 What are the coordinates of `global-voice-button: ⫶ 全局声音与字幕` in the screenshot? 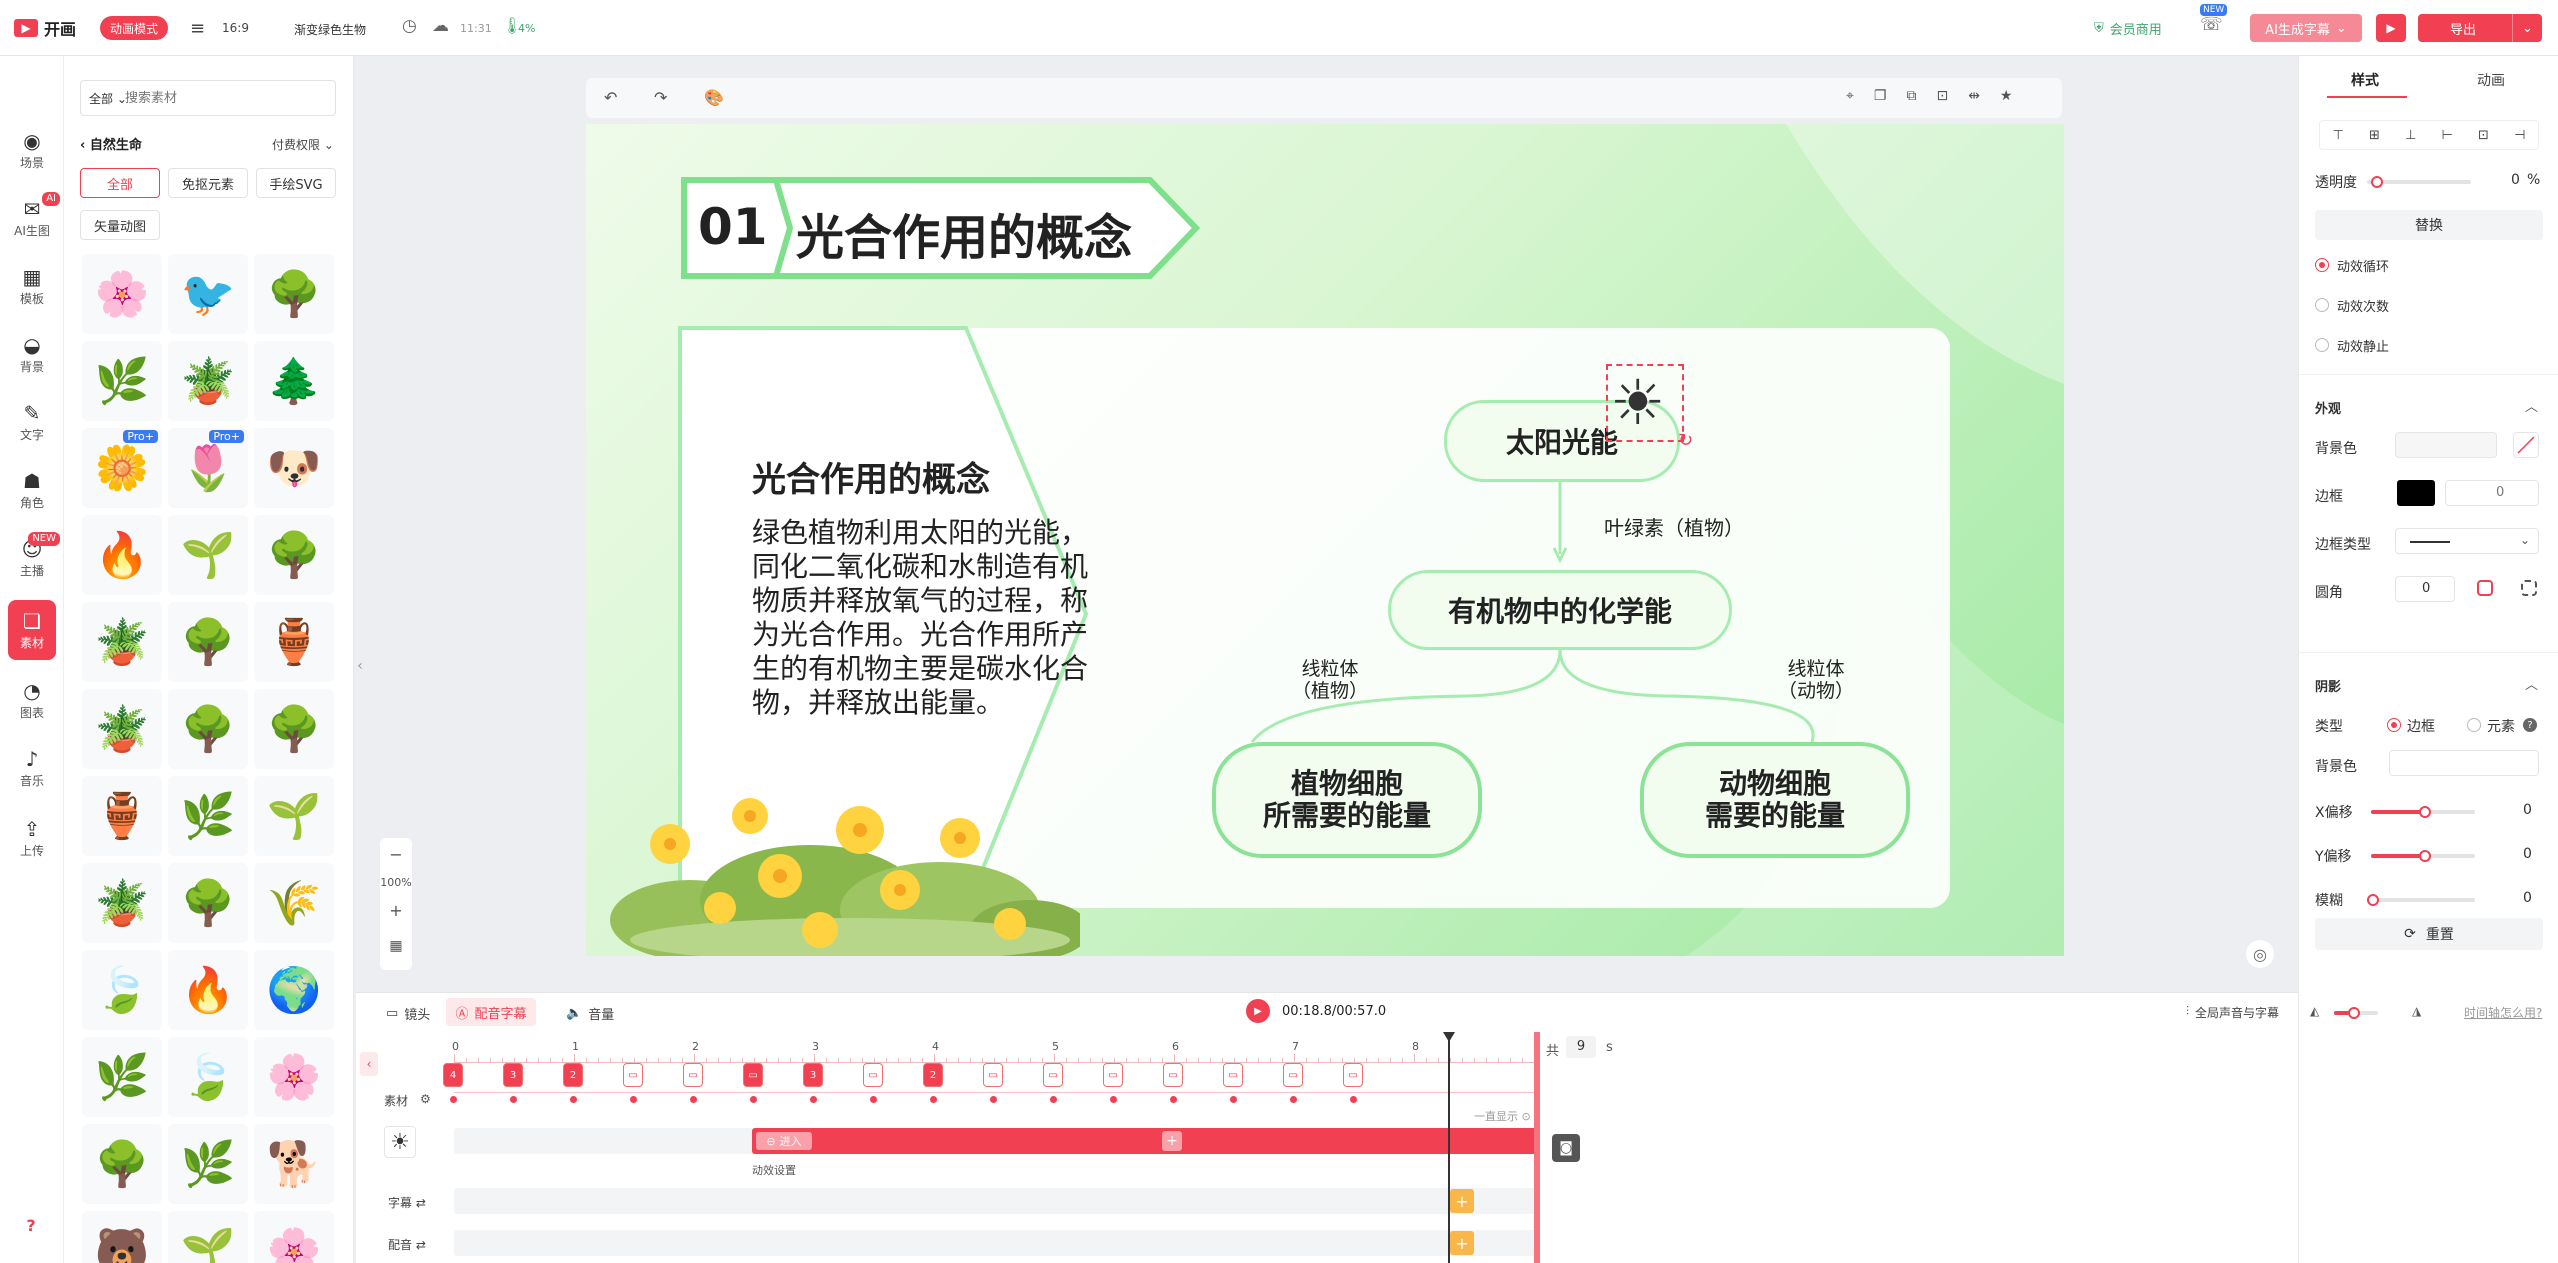 It's located at (2232, 1012).